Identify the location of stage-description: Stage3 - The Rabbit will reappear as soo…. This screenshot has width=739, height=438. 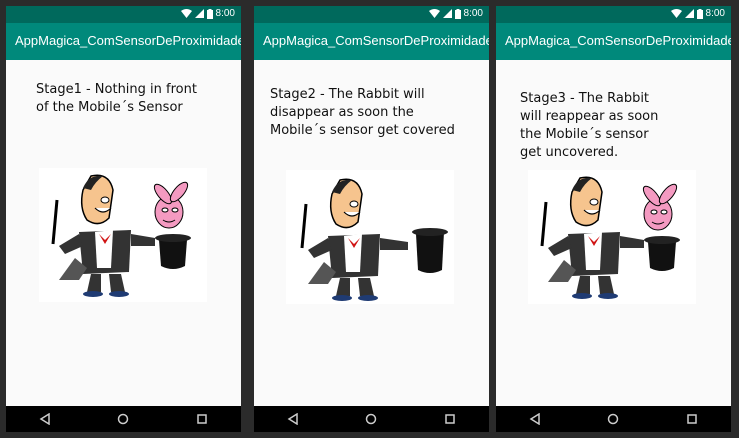
(589, 125).